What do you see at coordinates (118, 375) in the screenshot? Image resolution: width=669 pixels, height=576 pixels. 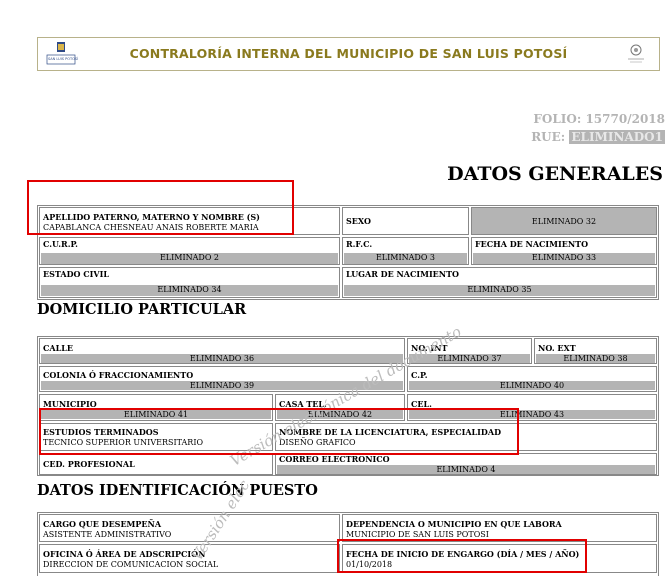 I see `colonia-label: COLONIA Ó FRACCIONAMIENTO` at bounding box center [118, 375].